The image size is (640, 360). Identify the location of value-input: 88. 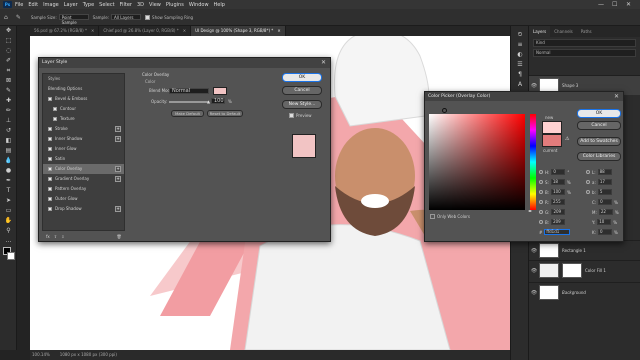
(604, 172).